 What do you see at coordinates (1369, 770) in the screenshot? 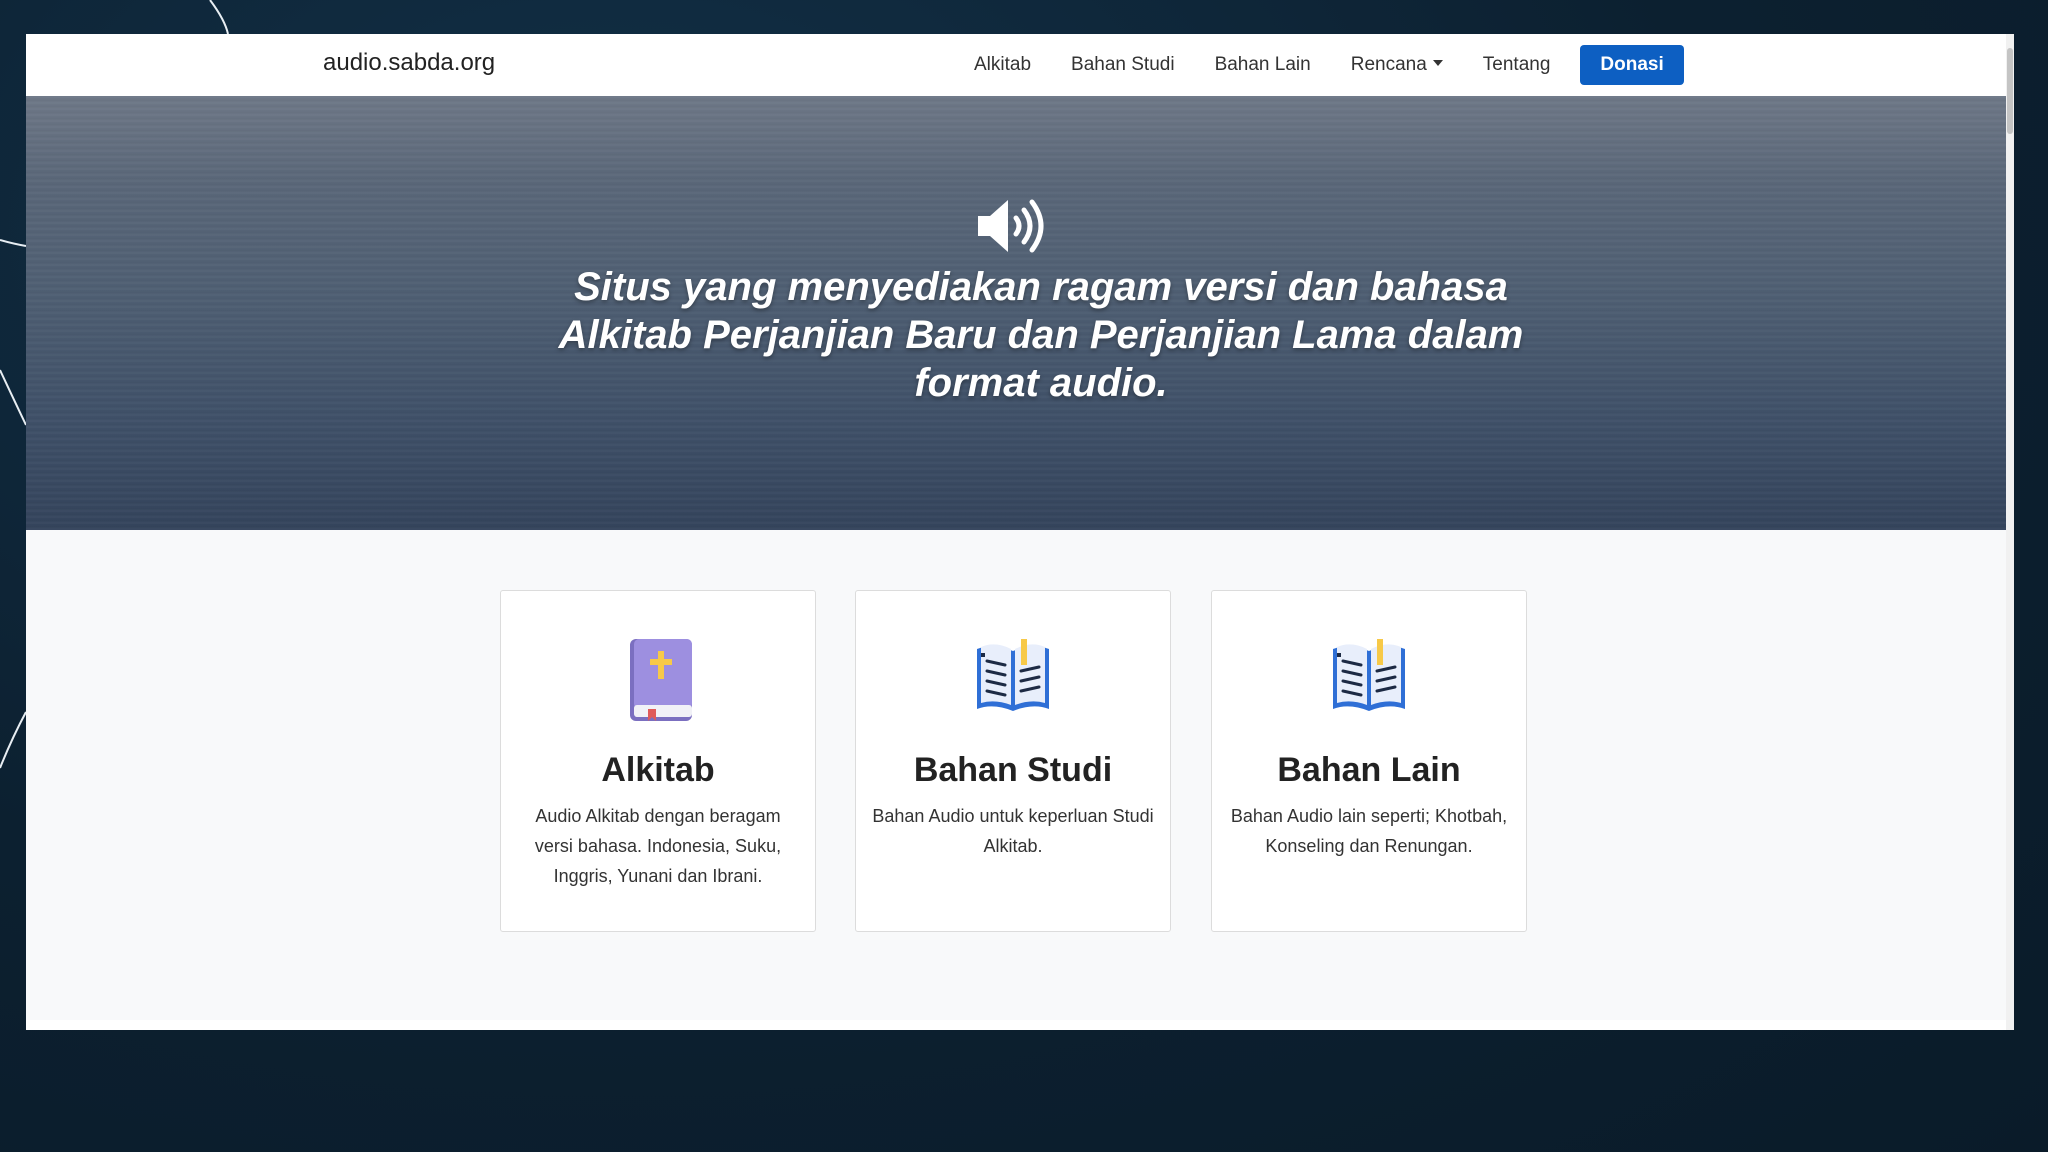
I see `card-title: Bahan Lain` at bounding box center [1369, 770].